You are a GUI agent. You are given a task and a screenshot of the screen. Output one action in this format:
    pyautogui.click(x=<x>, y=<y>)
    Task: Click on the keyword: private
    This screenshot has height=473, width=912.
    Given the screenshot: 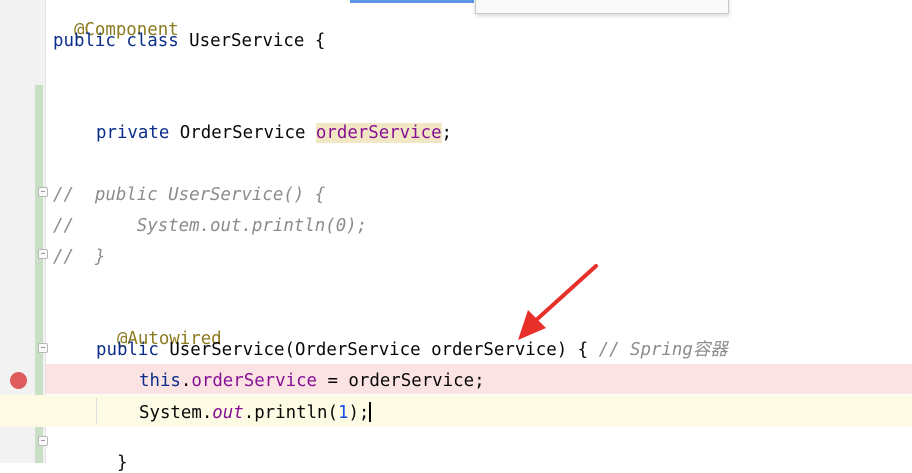 What is the action you would take?
    pyautogui.click(x=133, y=133)
    